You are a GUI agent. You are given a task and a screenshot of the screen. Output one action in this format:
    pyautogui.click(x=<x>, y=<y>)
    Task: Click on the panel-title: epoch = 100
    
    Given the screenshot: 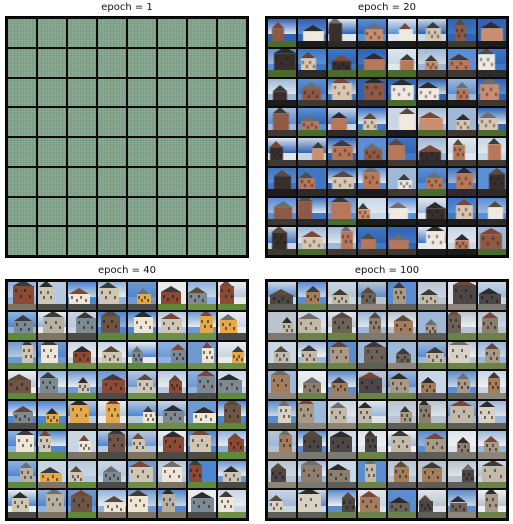 What is the action you would take?
    pyautogui.click(x=387, y=270)
    